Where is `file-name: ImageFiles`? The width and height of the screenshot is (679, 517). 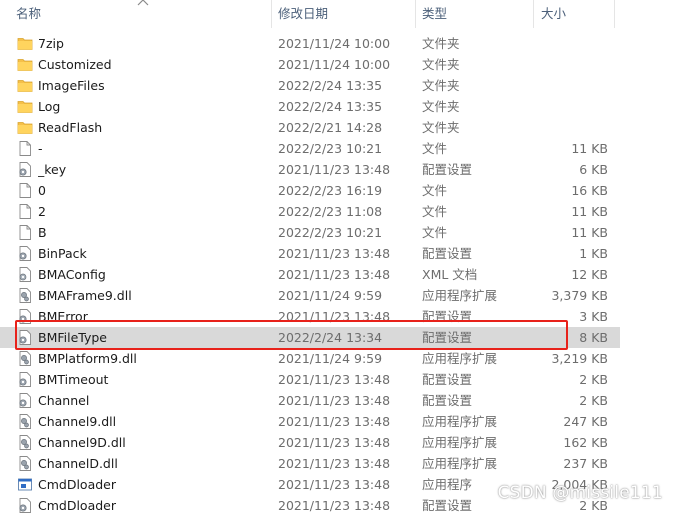 file-name: ImageFiles is located at coordinates (71, 85).